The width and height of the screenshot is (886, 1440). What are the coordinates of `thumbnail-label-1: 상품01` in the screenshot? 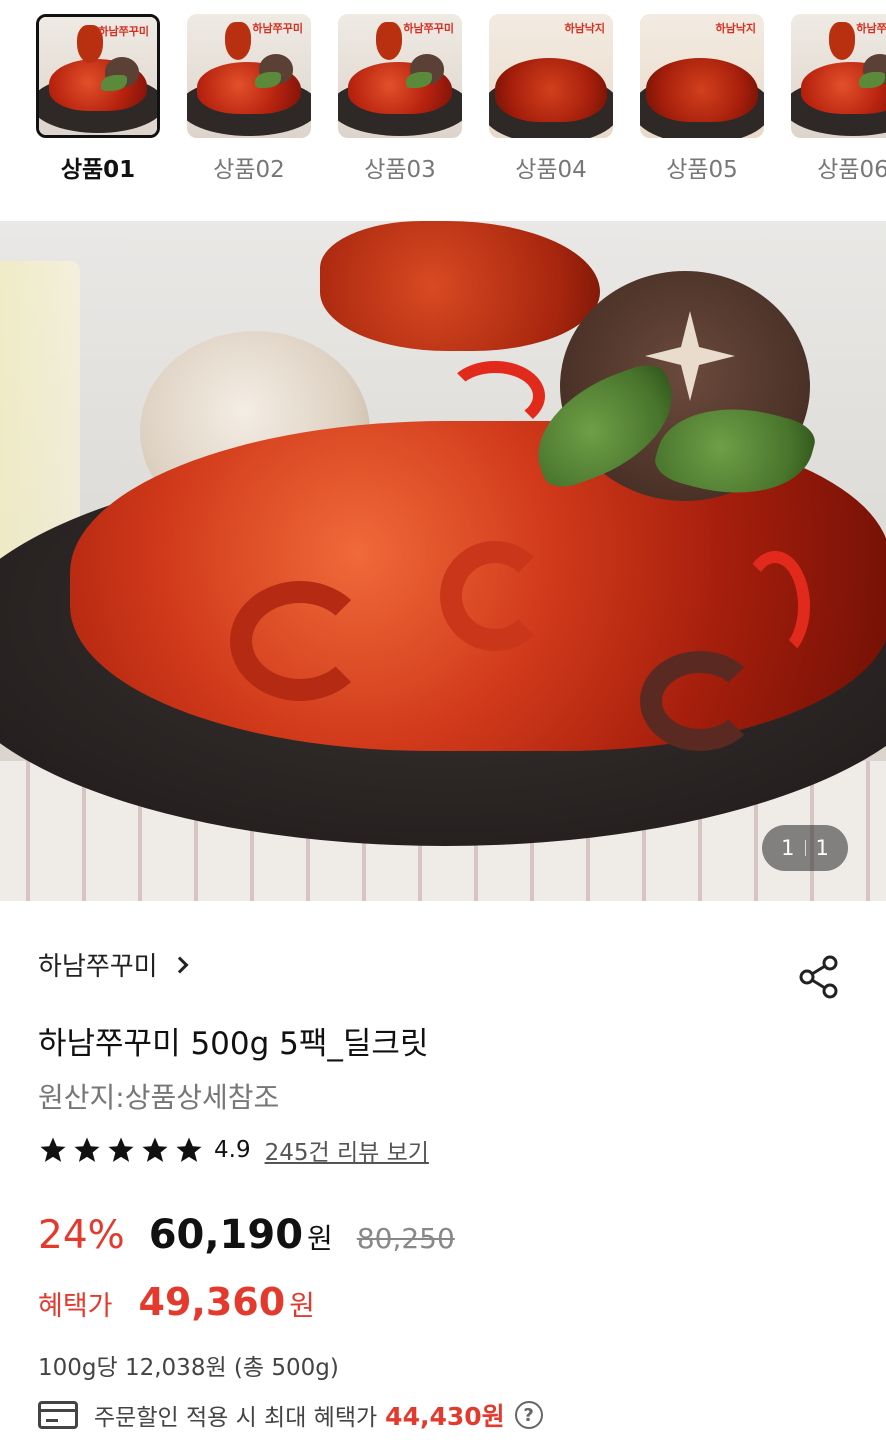 It's located at (98, 167).